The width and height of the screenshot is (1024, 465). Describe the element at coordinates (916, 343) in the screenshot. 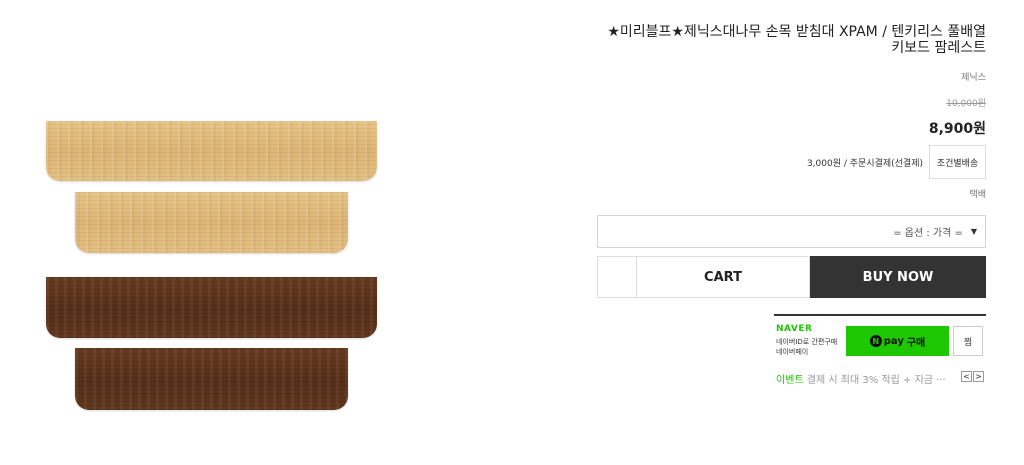

I see `buy-word: 구매` at that location.